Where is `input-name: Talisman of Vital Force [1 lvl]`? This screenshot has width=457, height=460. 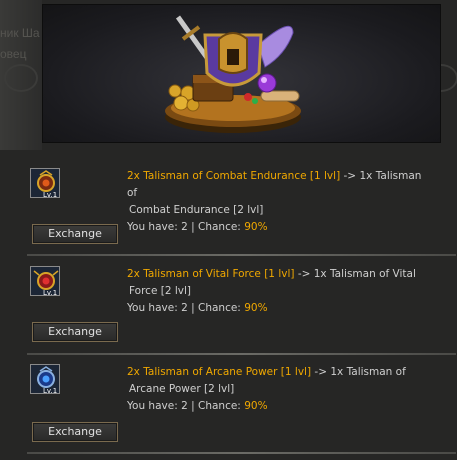 input-name: Talisman of Vital Force [1 lvl] is located at coordinates (219, 274).